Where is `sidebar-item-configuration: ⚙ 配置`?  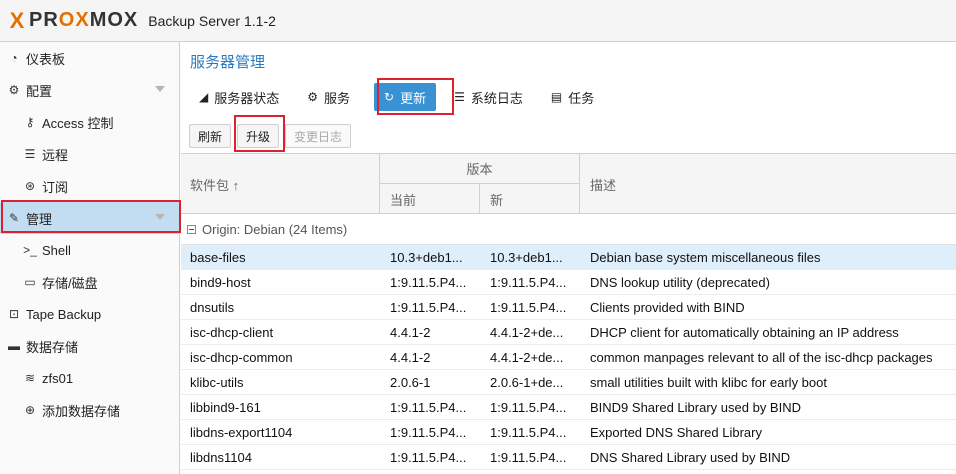
sidebar-item-configuration: ⚙ 配置 is located at coordinates (89, 90).